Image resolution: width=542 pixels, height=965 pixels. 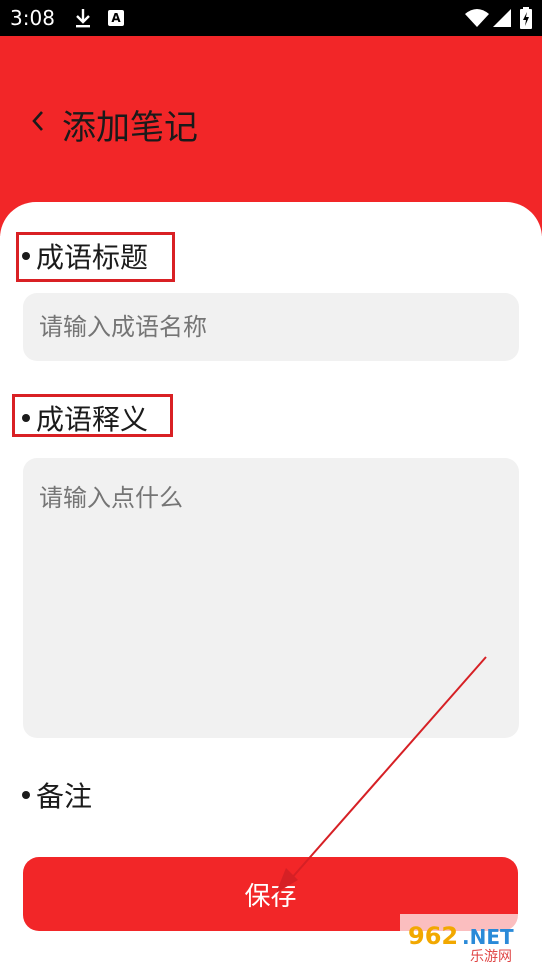 I want to click on note-label-text: 备注, so click(x=64, y=796).